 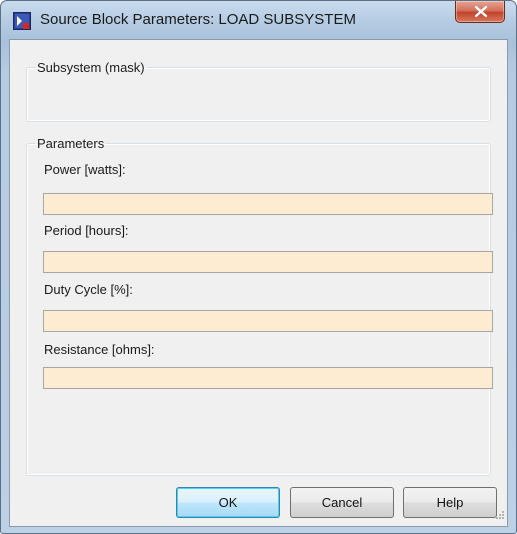 What do you see at coordinates (342, 502) in the screenshot?
I see `cancel-button: Cancel` at bounding box center [342, 502].